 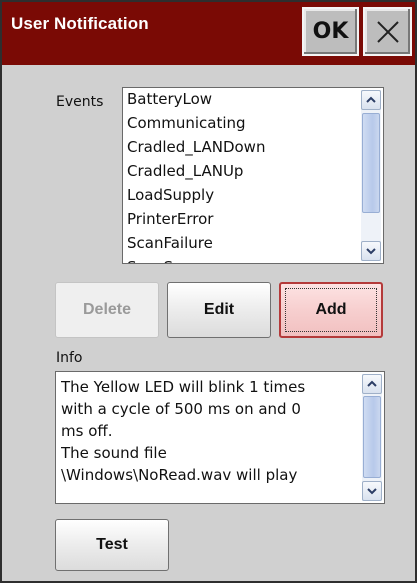 What do you see at coordinates (243, 172) in the screenshot?
I see `event-list-item: Cradled_LANUp` at bounding box center [243, 172].